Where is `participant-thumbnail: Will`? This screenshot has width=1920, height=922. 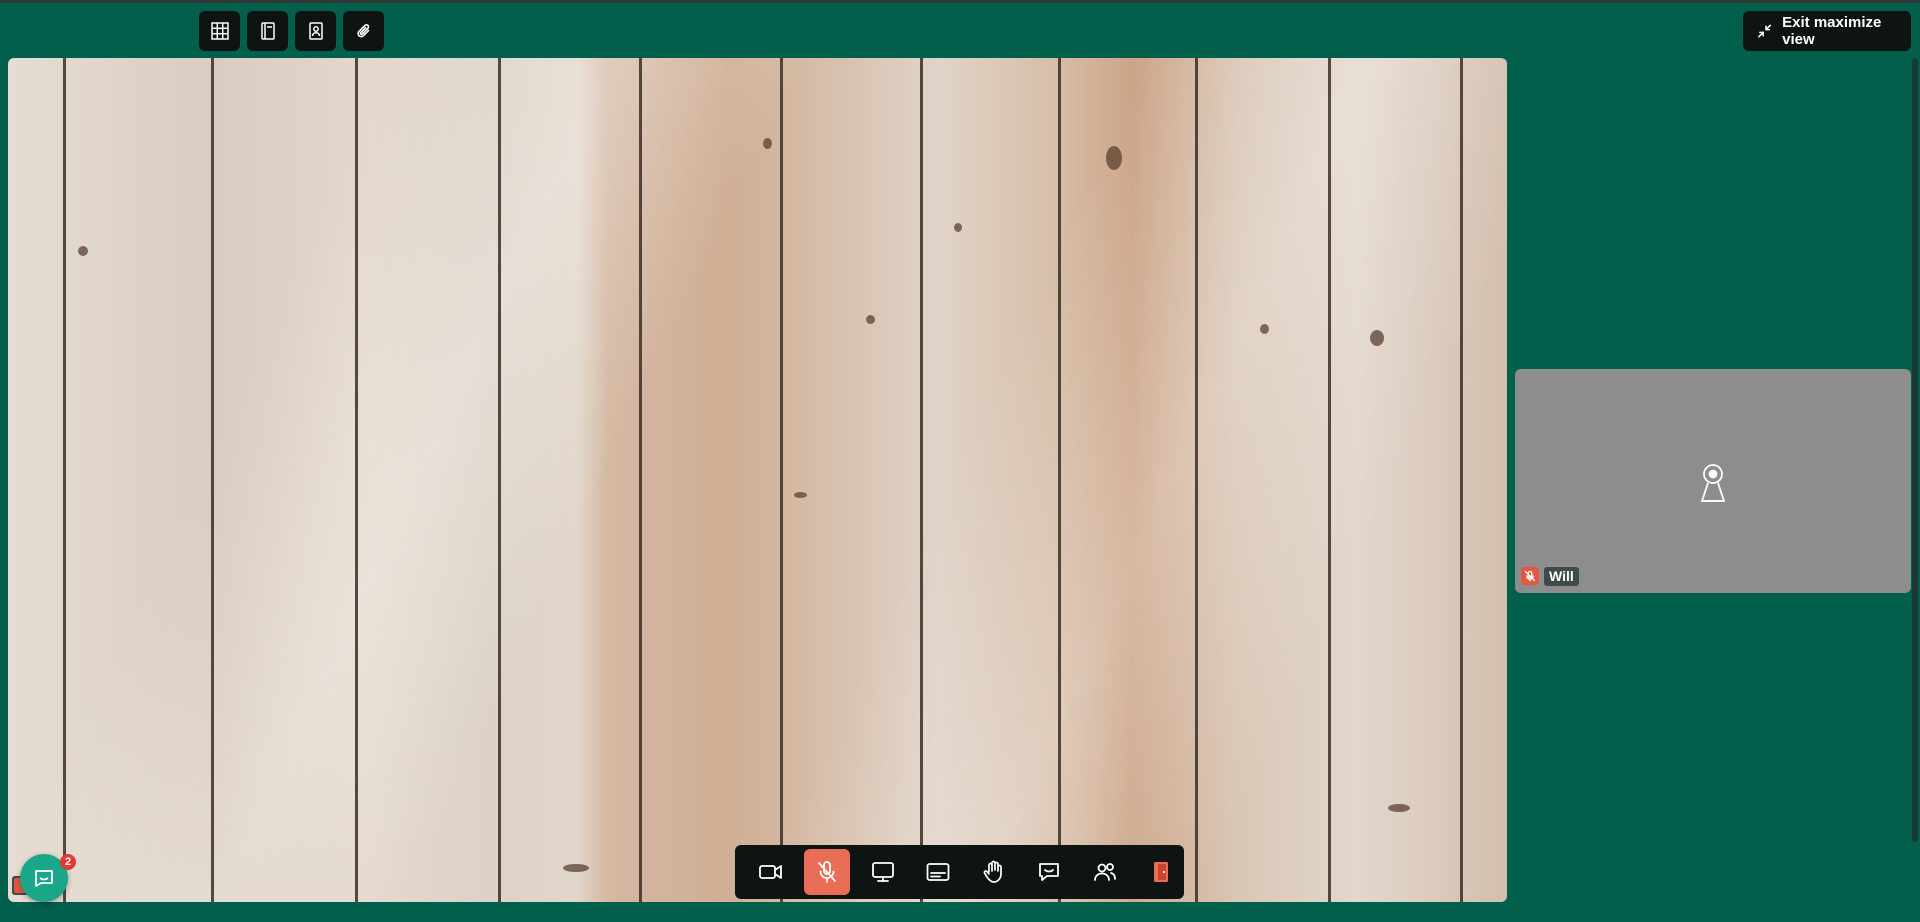
participant-thumbnail: Will is located at coordinates (1713, 481).